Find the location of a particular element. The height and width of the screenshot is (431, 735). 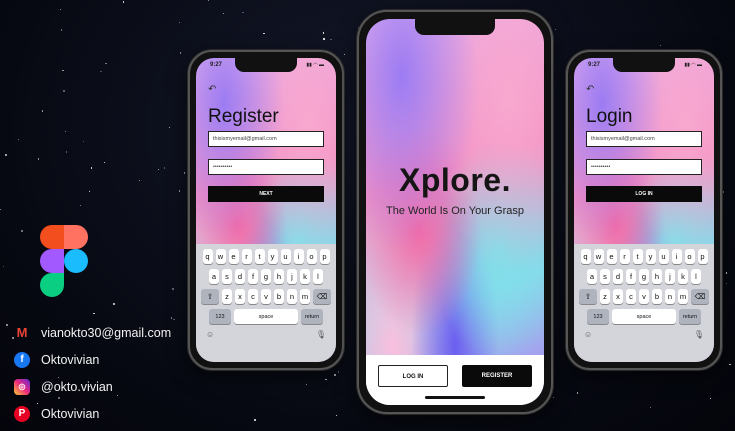

contact-facebook: f Oktovivian is located at coordinates (92, 359).